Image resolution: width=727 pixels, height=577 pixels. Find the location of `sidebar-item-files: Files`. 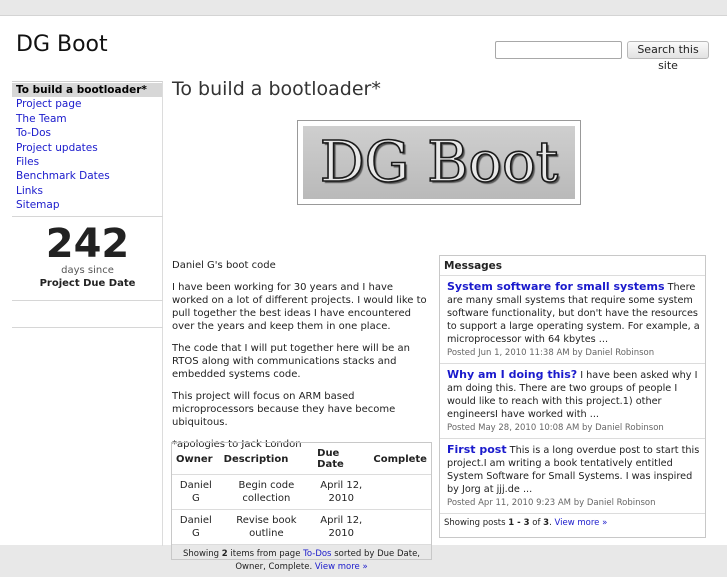

sidebar-item-files: Files is located at coordinates (87, 162).